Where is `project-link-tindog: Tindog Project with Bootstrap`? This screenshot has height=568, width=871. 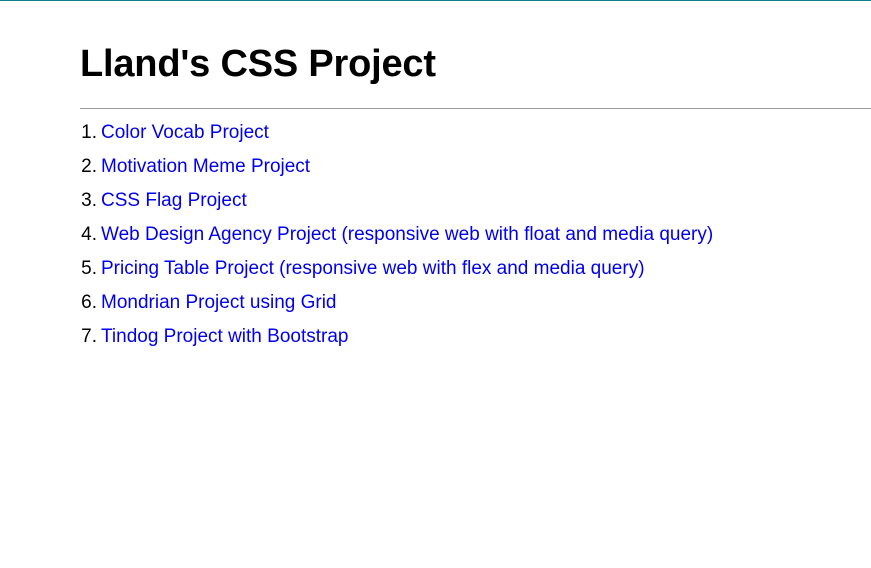
project-link-tindog: Tindog Project with Bootstrap is located at coordinates (224, 337).